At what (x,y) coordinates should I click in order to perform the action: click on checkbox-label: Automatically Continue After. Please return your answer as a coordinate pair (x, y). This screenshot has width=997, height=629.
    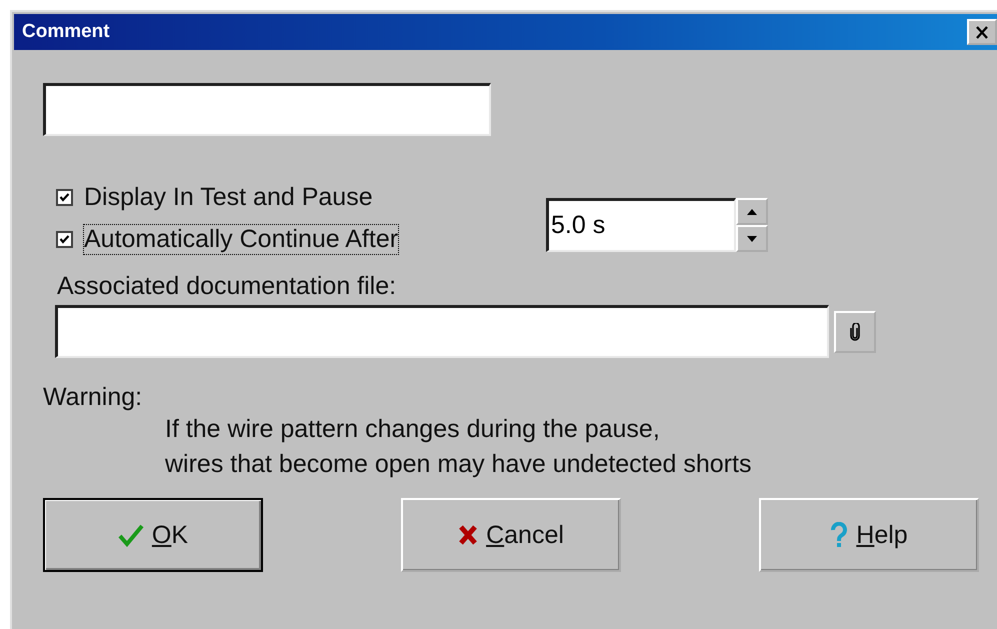
    Looking at the image, I should click on (241, 239).